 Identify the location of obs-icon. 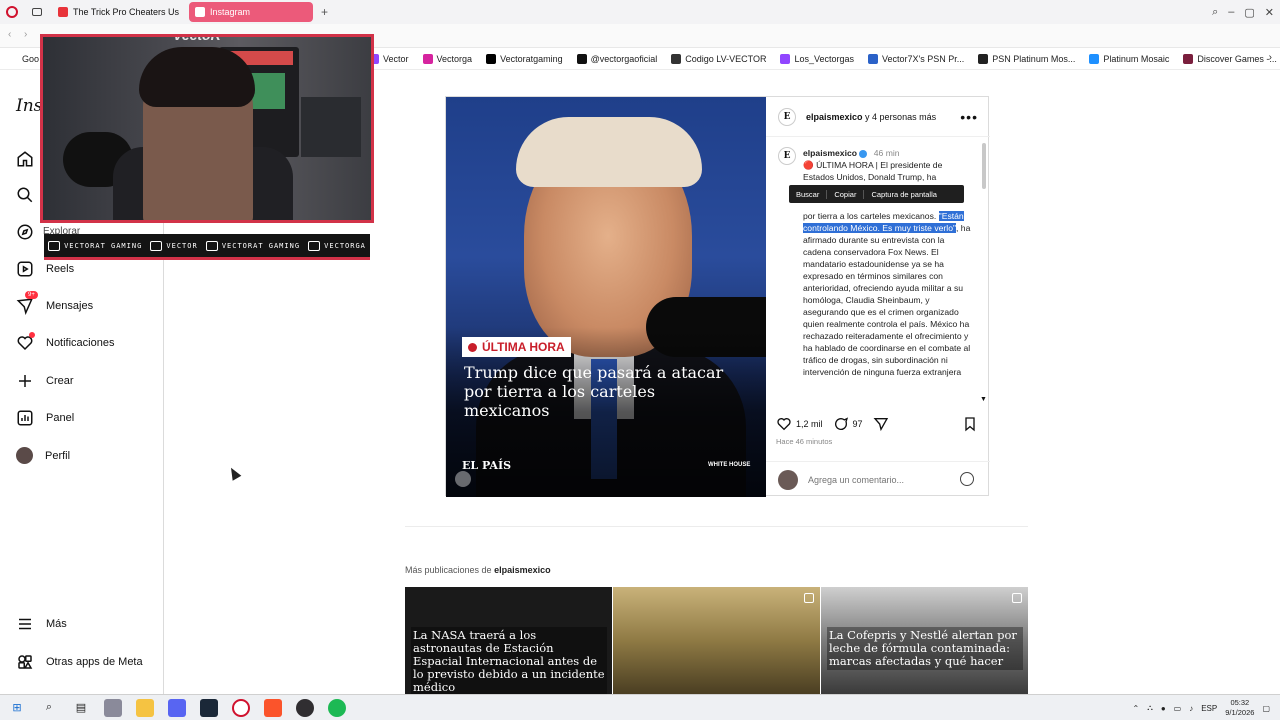
(305, 707).